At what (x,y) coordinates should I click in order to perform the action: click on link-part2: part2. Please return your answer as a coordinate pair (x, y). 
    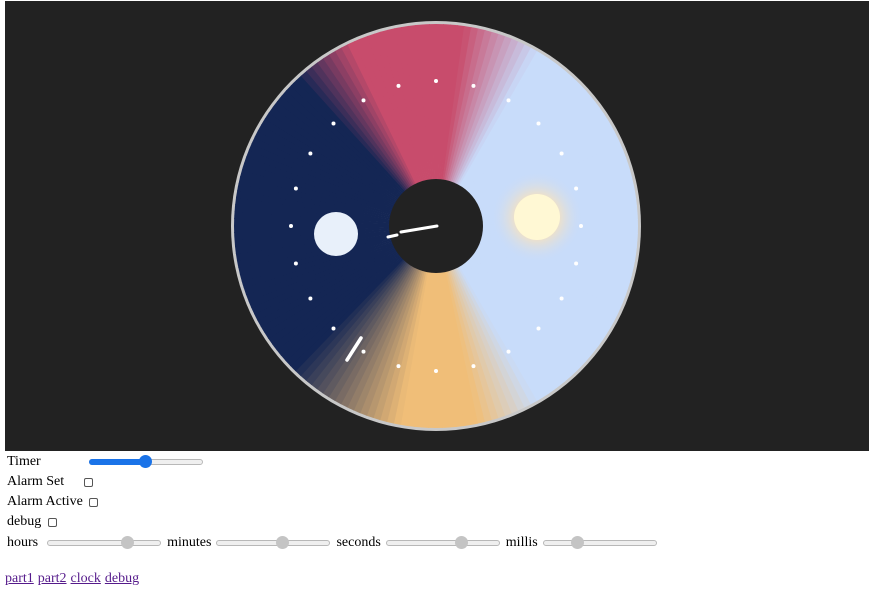
    Looking at the image, I should click on (52, 578).